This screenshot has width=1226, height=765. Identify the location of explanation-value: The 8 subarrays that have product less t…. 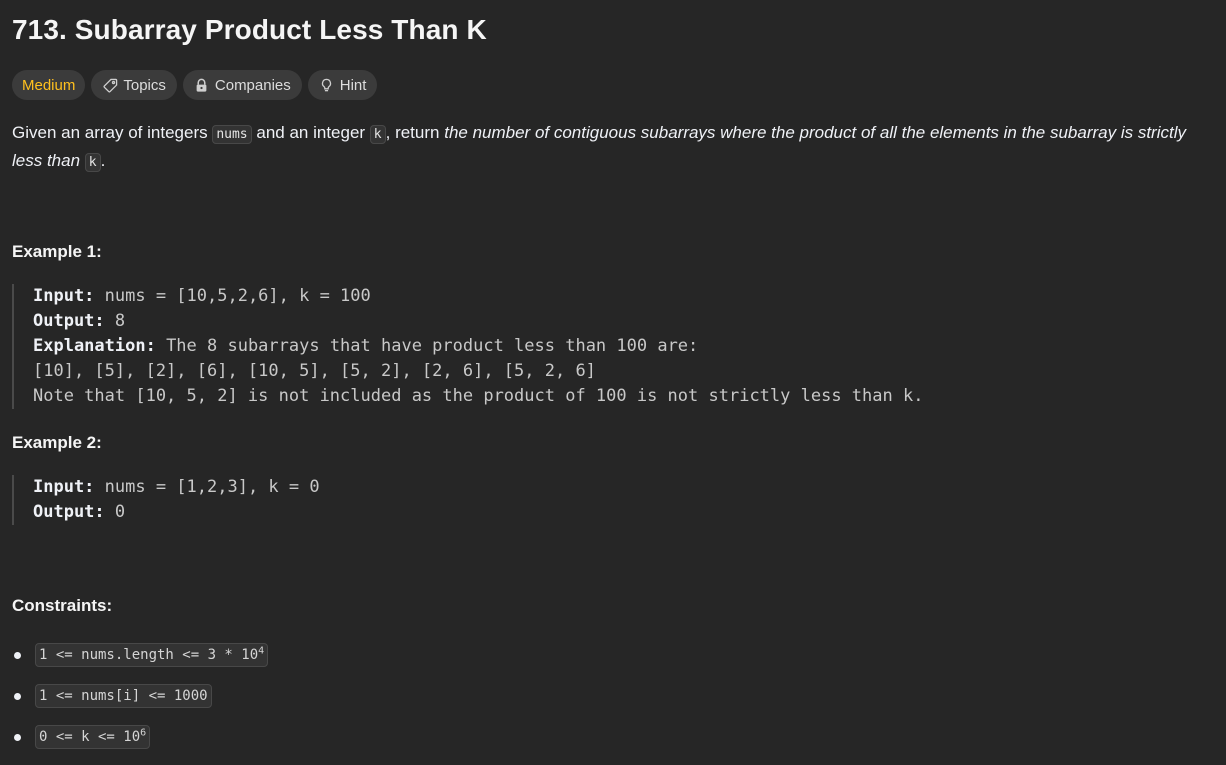
(427, 346).